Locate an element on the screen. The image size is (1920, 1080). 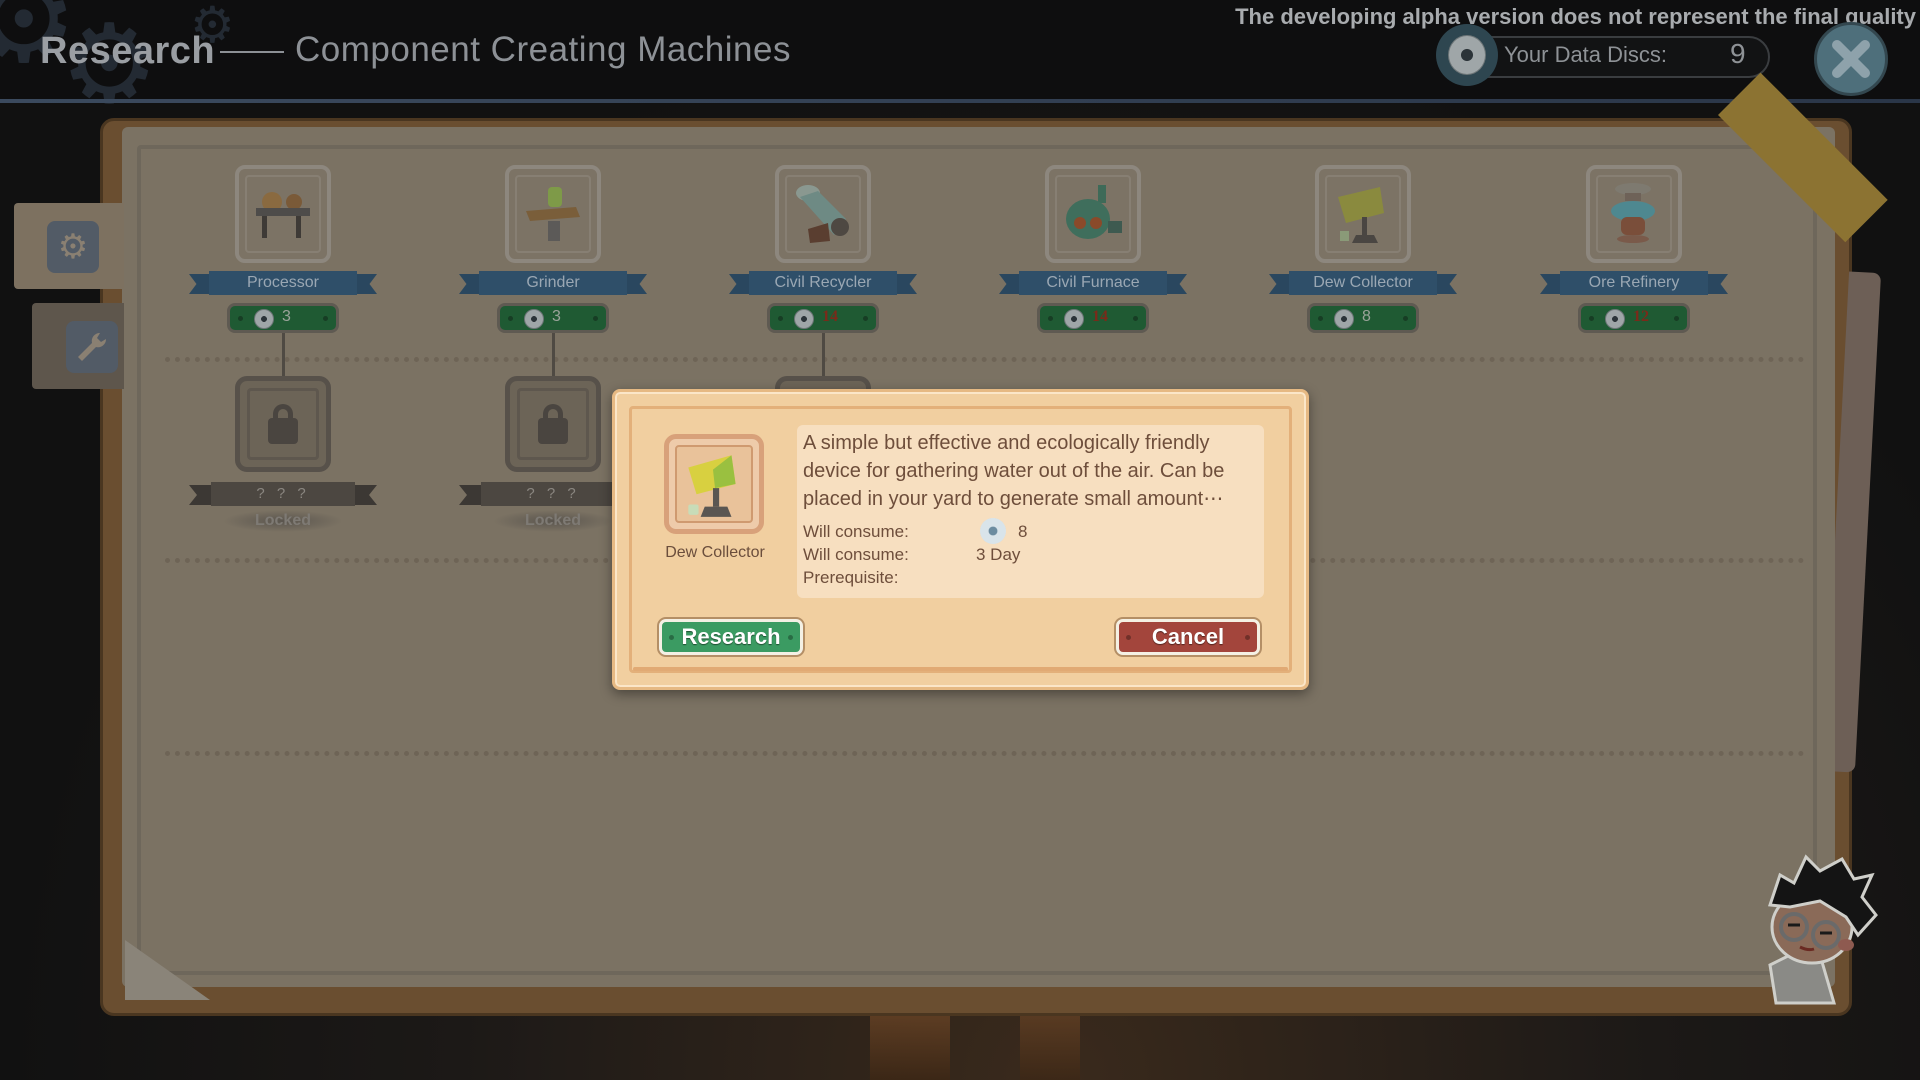
character-avatar is located at coordinates (1820, 920).